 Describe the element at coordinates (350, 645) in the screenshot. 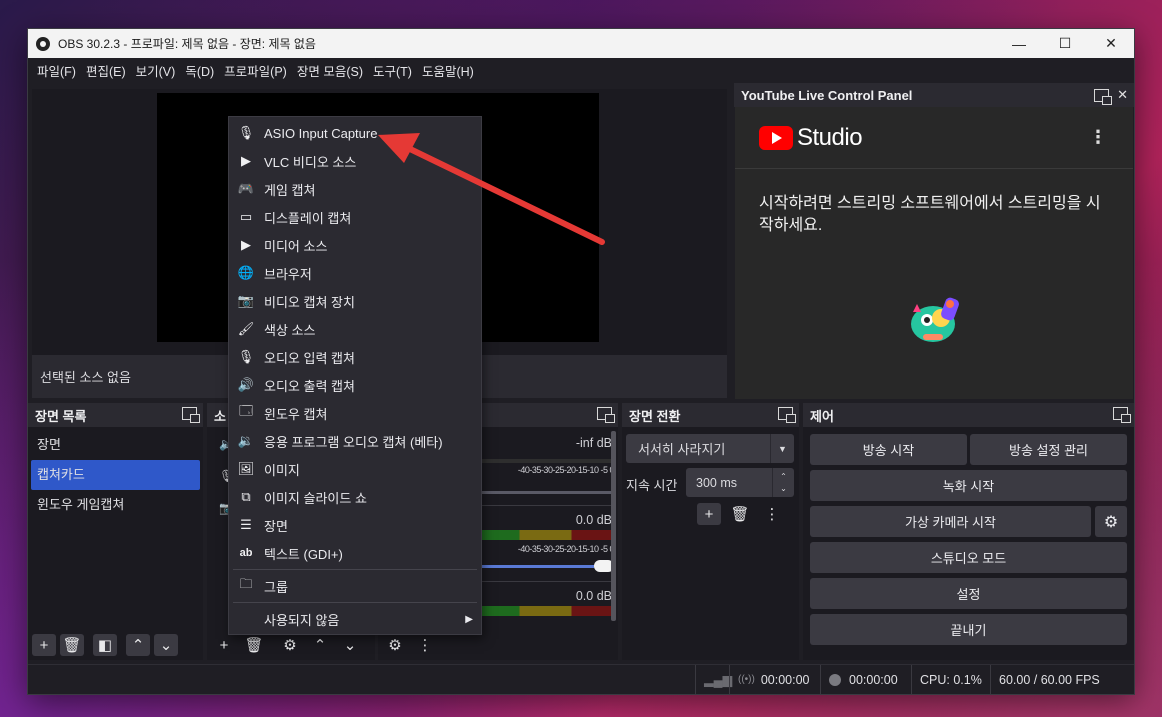

I see `move-source-down-button: ⌄` at that location.